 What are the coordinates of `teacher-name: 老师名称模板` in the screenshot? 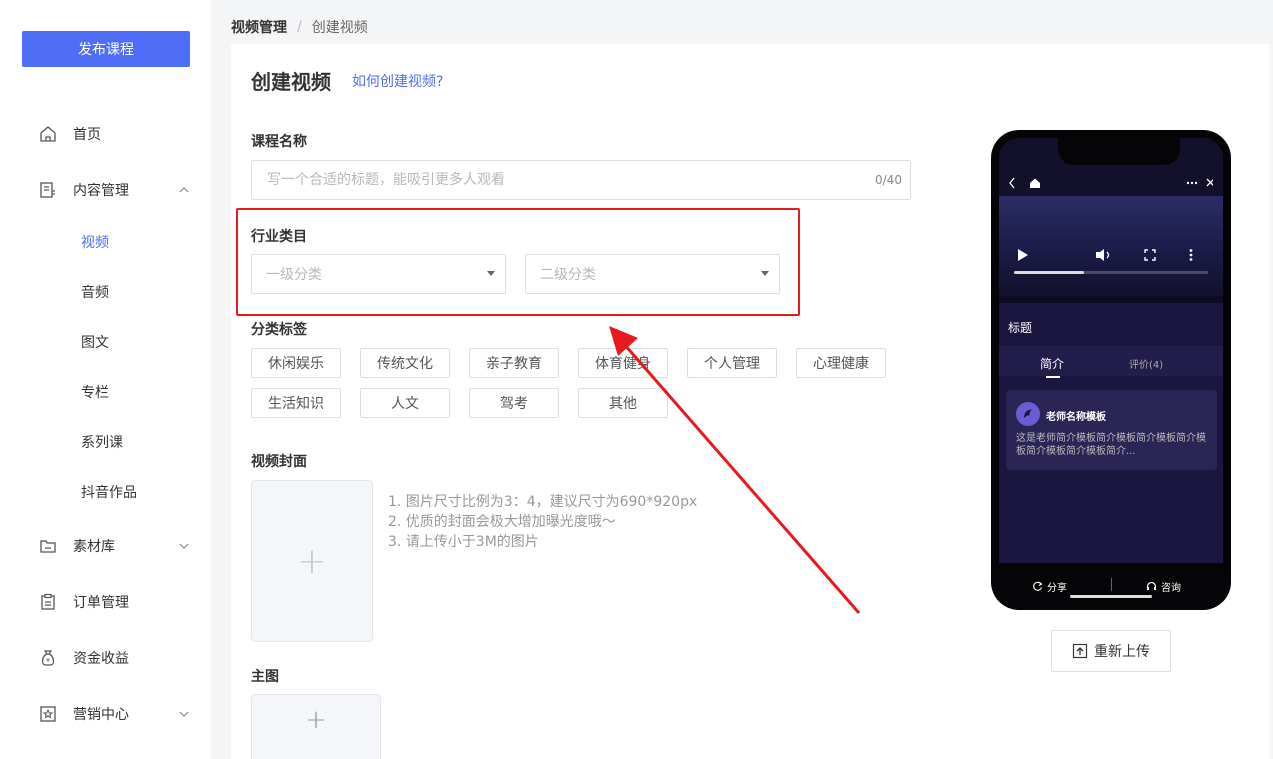 It's located at (1076, 417).